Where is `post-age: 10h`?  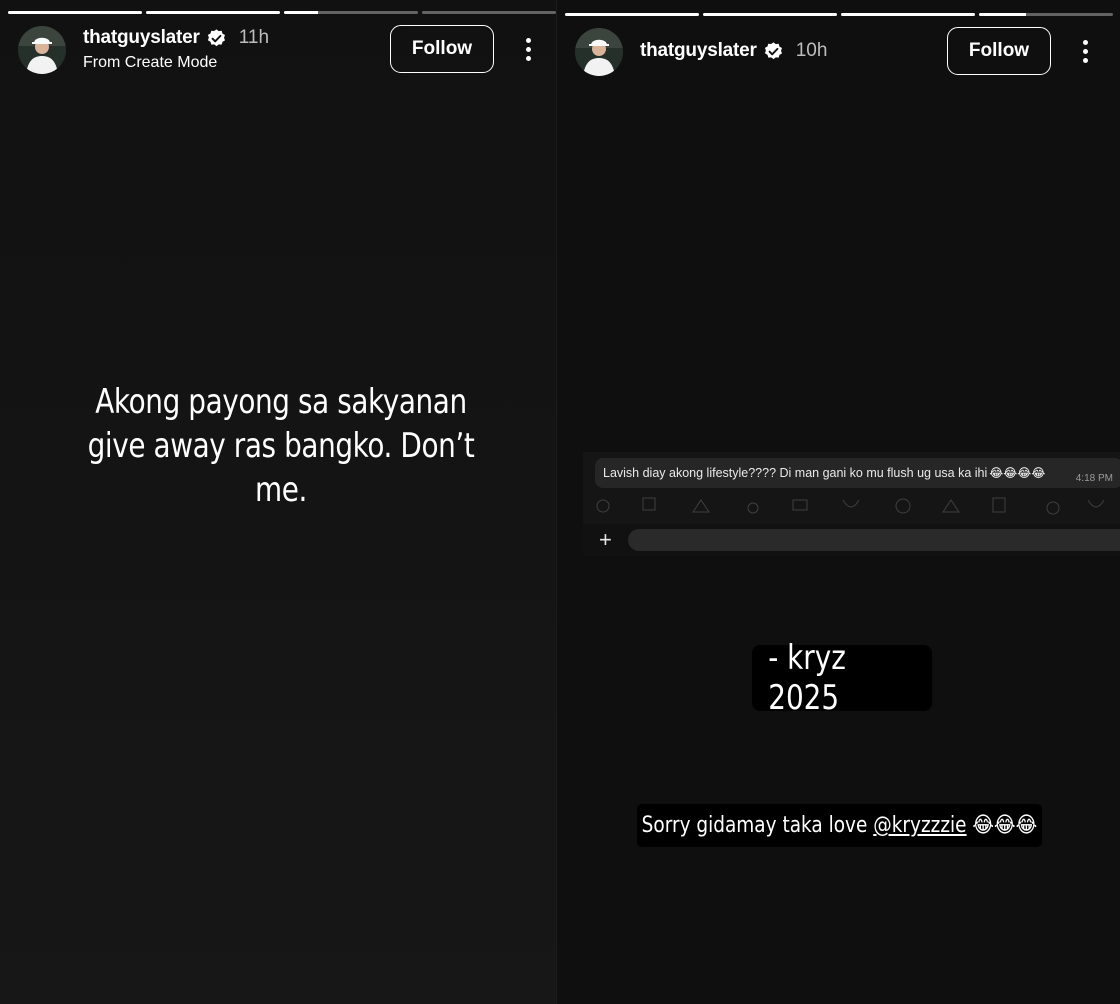
post-age: 10h is located at coordinates (811, 50).